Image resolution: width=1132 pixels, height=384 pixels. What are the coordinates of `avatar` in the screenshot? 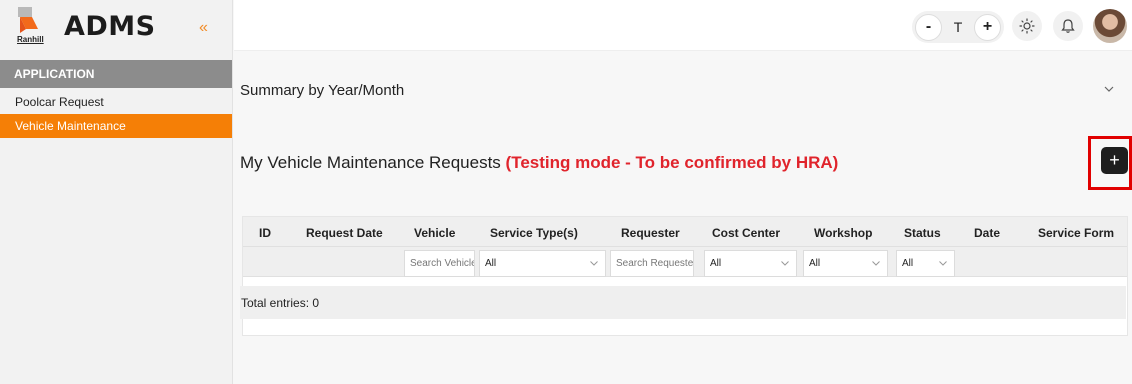 It's located at (1110, 26).